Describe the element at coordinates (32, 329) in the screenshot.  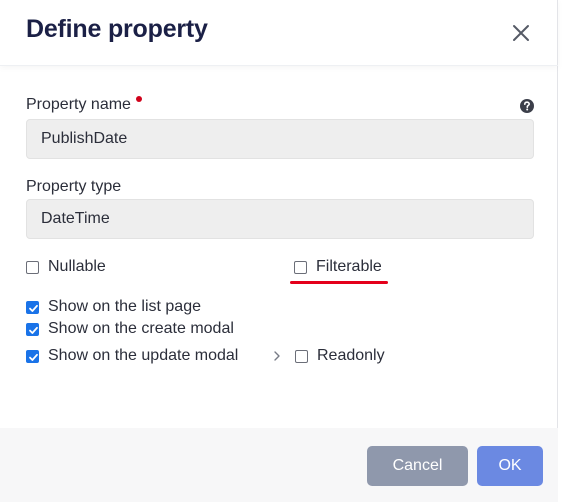
I see `show-on-create-checkbox` at that location.